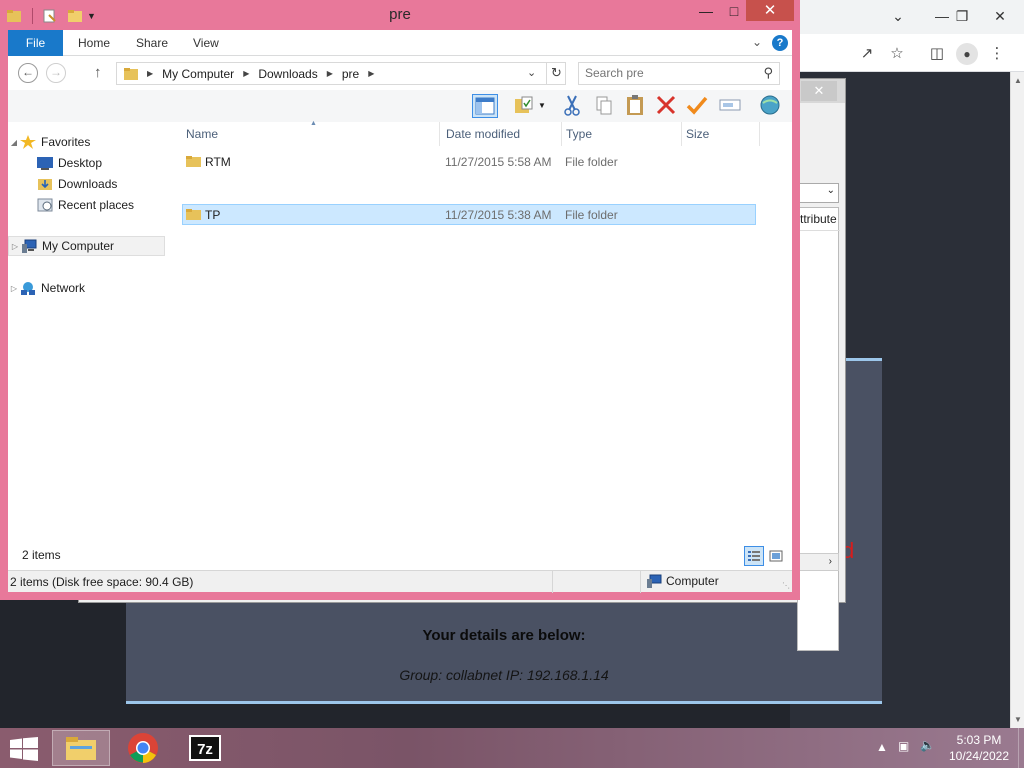  I want to click on search-icon: ⚲, so click(768, 73).